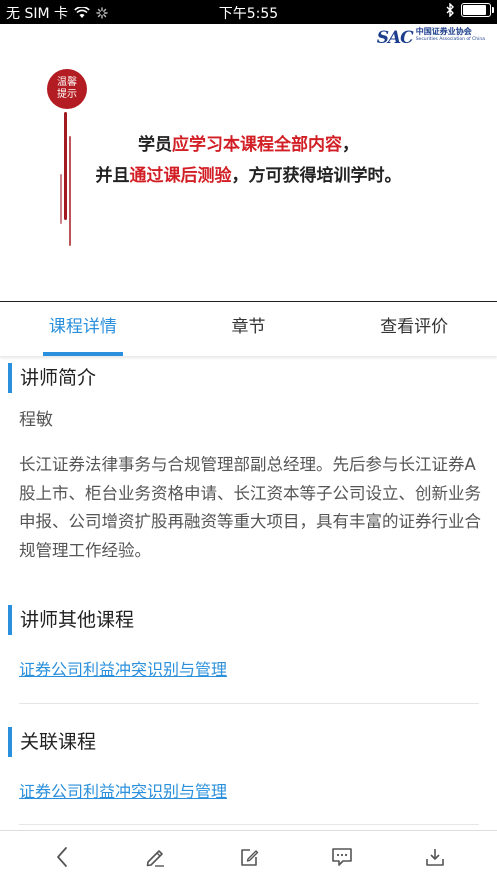 The image size is (497, 883). I want to click on status-bar: 无 SIM 卡 下午5:55, so click(248, 12).